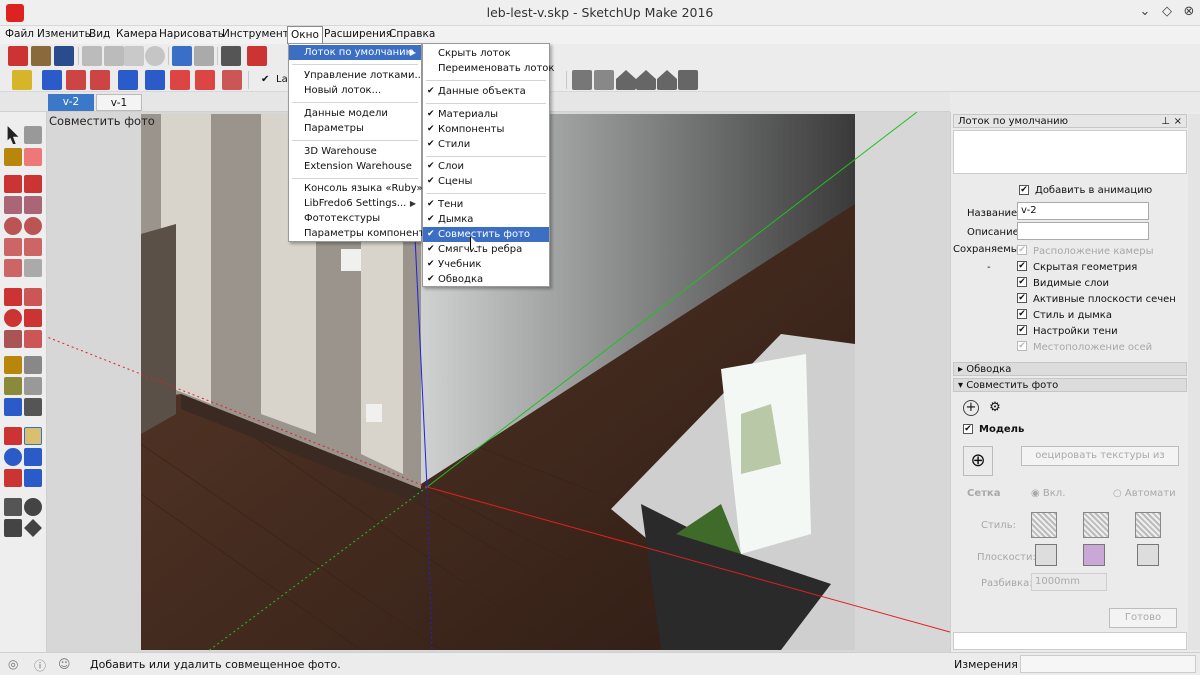 The height and width of the screenshot is (675, 1200). I want to click on grid-style-3-icon, so click(1148, 525).